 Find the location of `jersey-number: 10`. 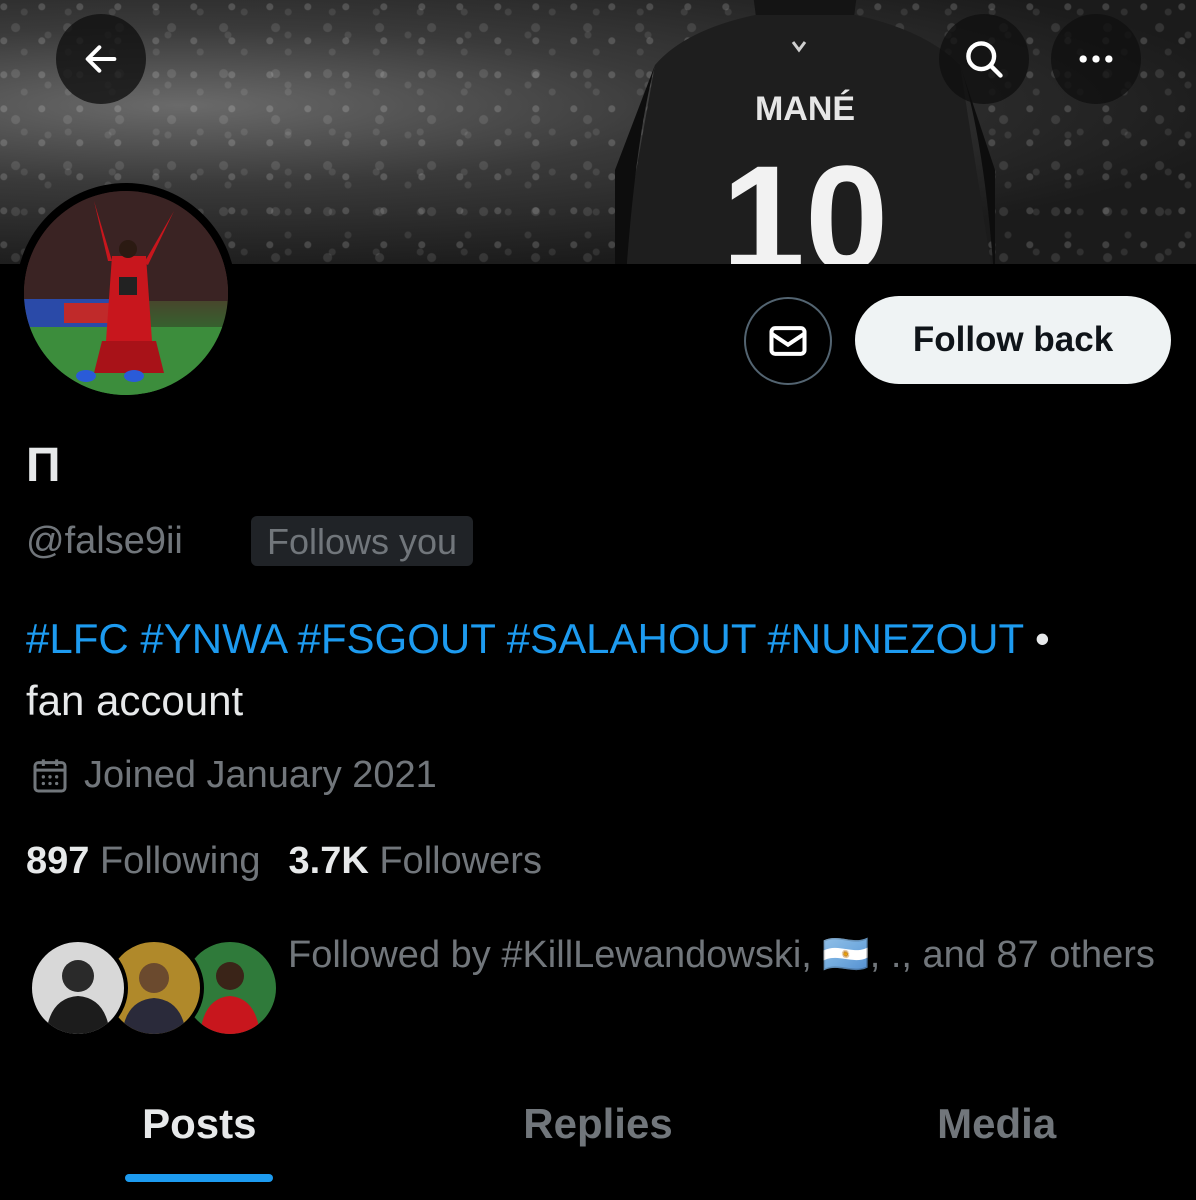

jersey-number: 10 is located at coordinates (805, 199).